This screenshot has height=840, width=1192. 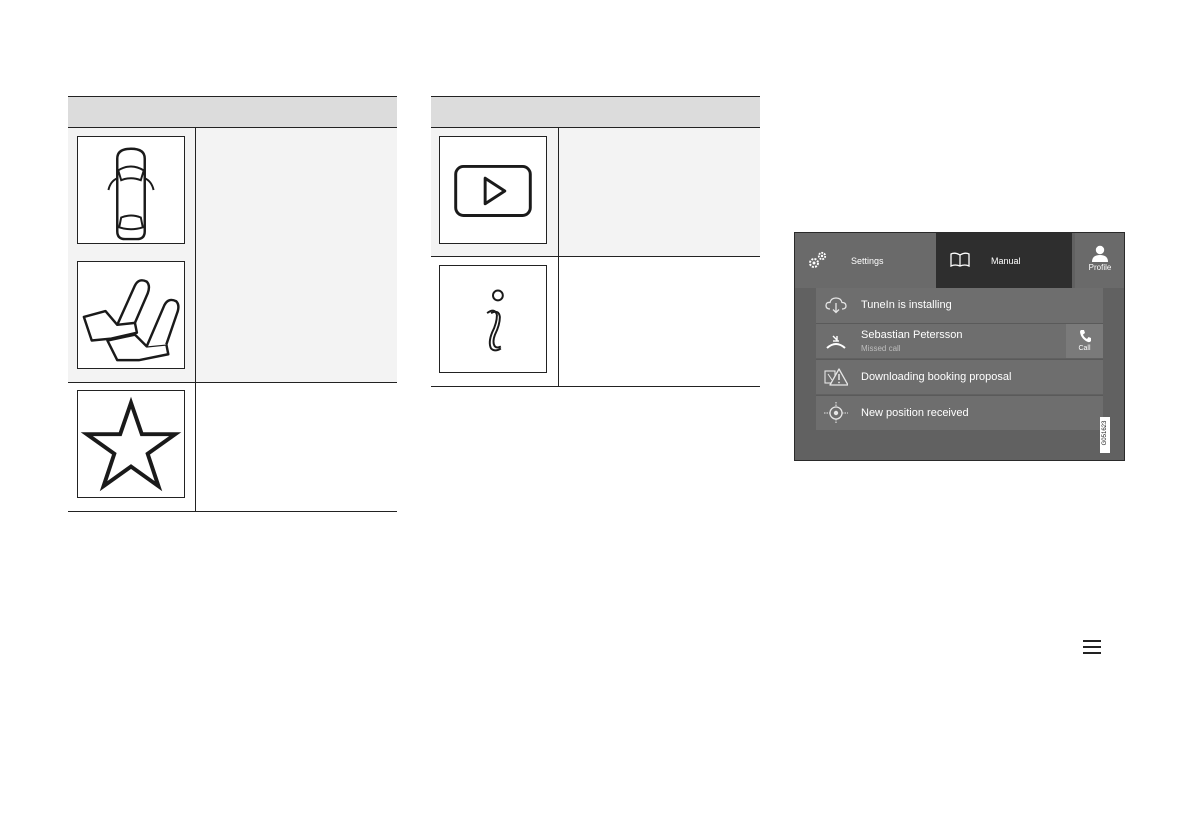 I want to click on symbol-table-middle, so click(x=595, y=241).